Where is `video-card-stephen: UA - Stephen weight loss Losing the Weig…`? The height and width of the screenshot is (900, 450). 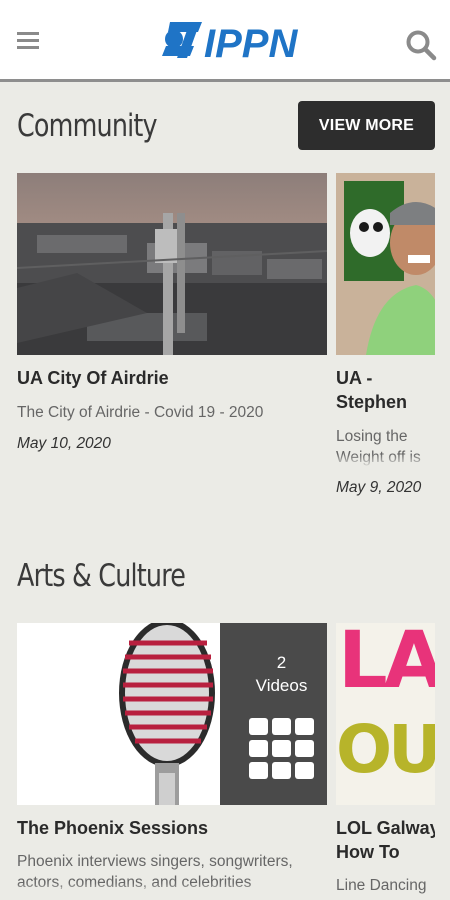 video-card-stephen: UA - Stephen weight loss Losing the Weig… is located at coordinates (385, 338).